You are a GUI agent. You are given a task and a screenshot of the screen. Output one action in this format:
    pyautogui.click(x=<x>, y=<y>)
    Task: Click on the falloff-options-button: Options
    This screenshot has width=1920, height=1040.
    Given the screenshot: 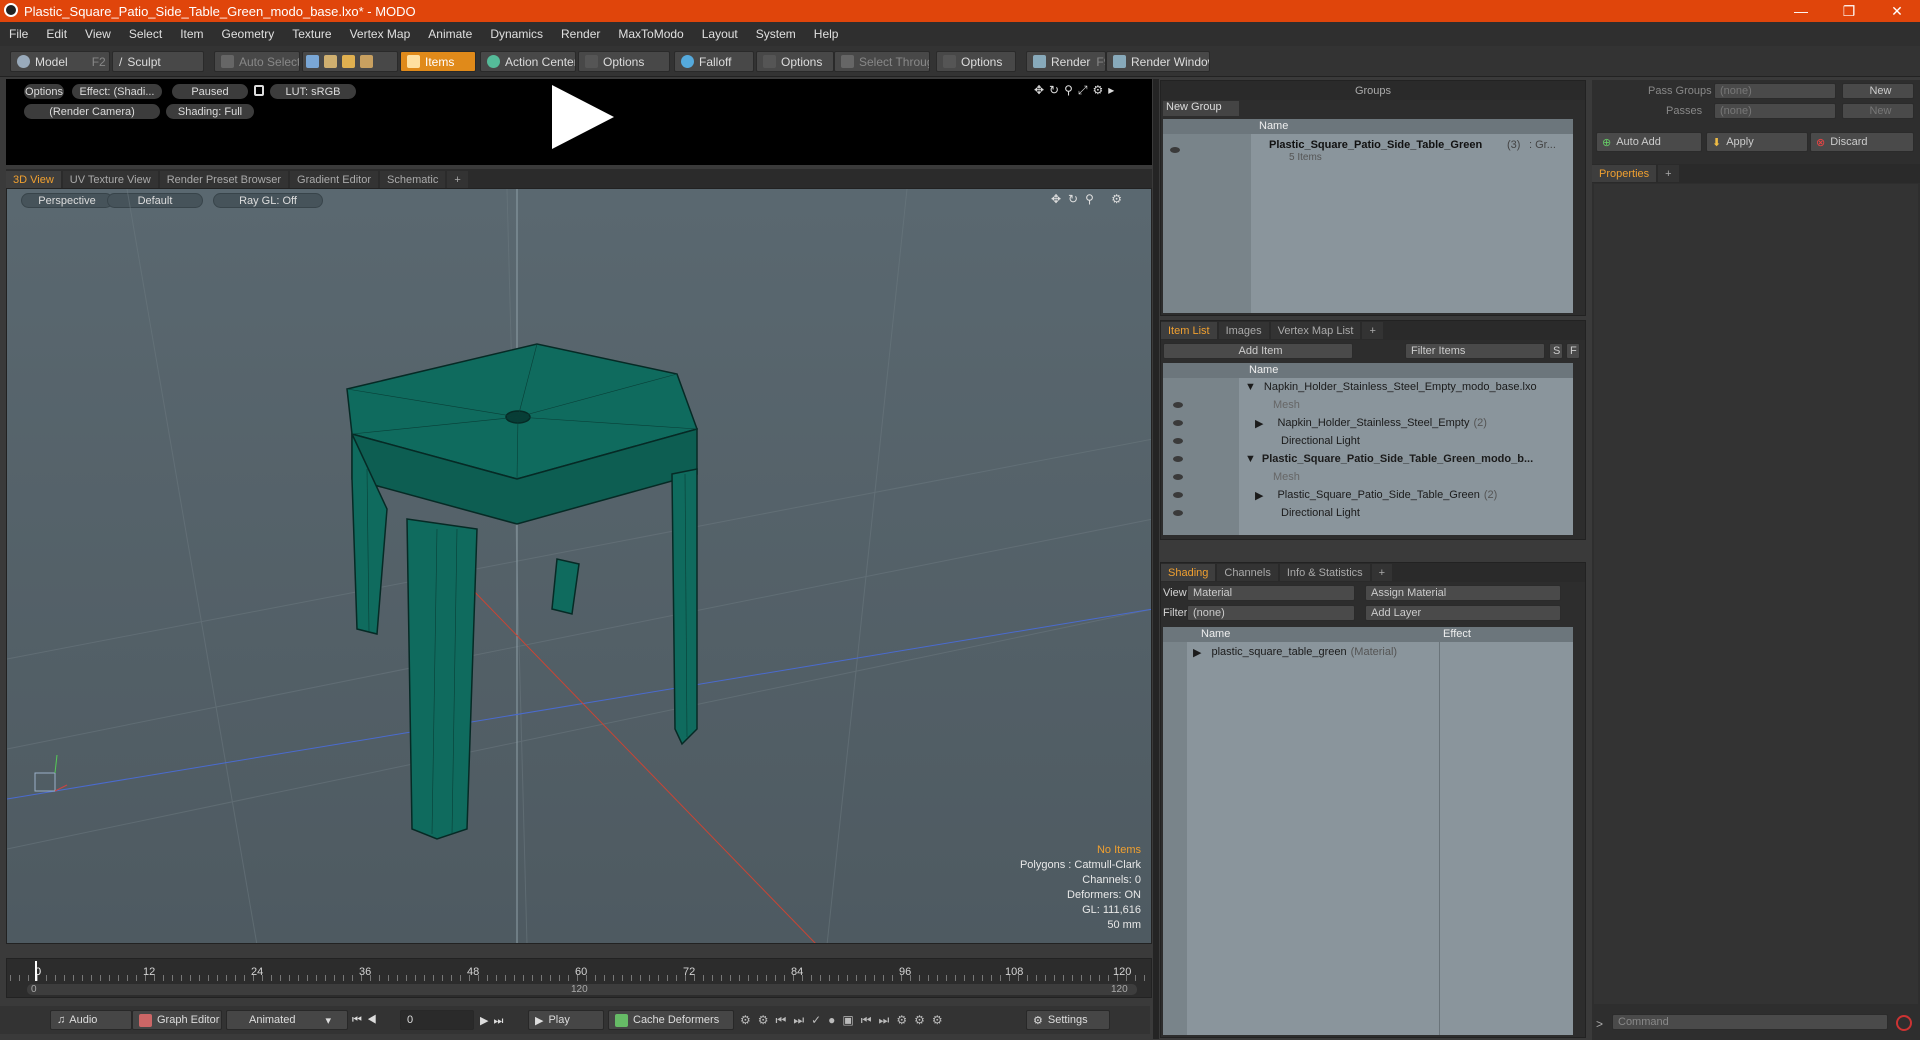 What is the action you would take?
    pyautogui.click(x=795, y=61)
    